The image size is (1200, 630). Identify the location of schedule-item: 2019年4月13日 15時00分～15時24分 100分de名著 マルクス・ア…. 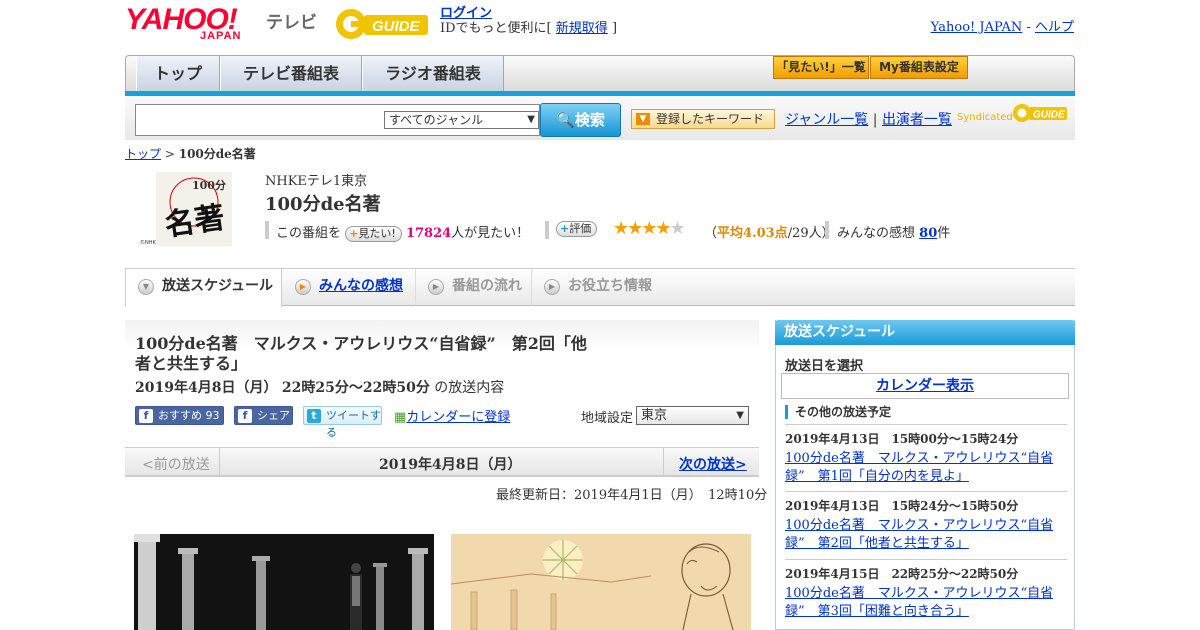
(926, 455).